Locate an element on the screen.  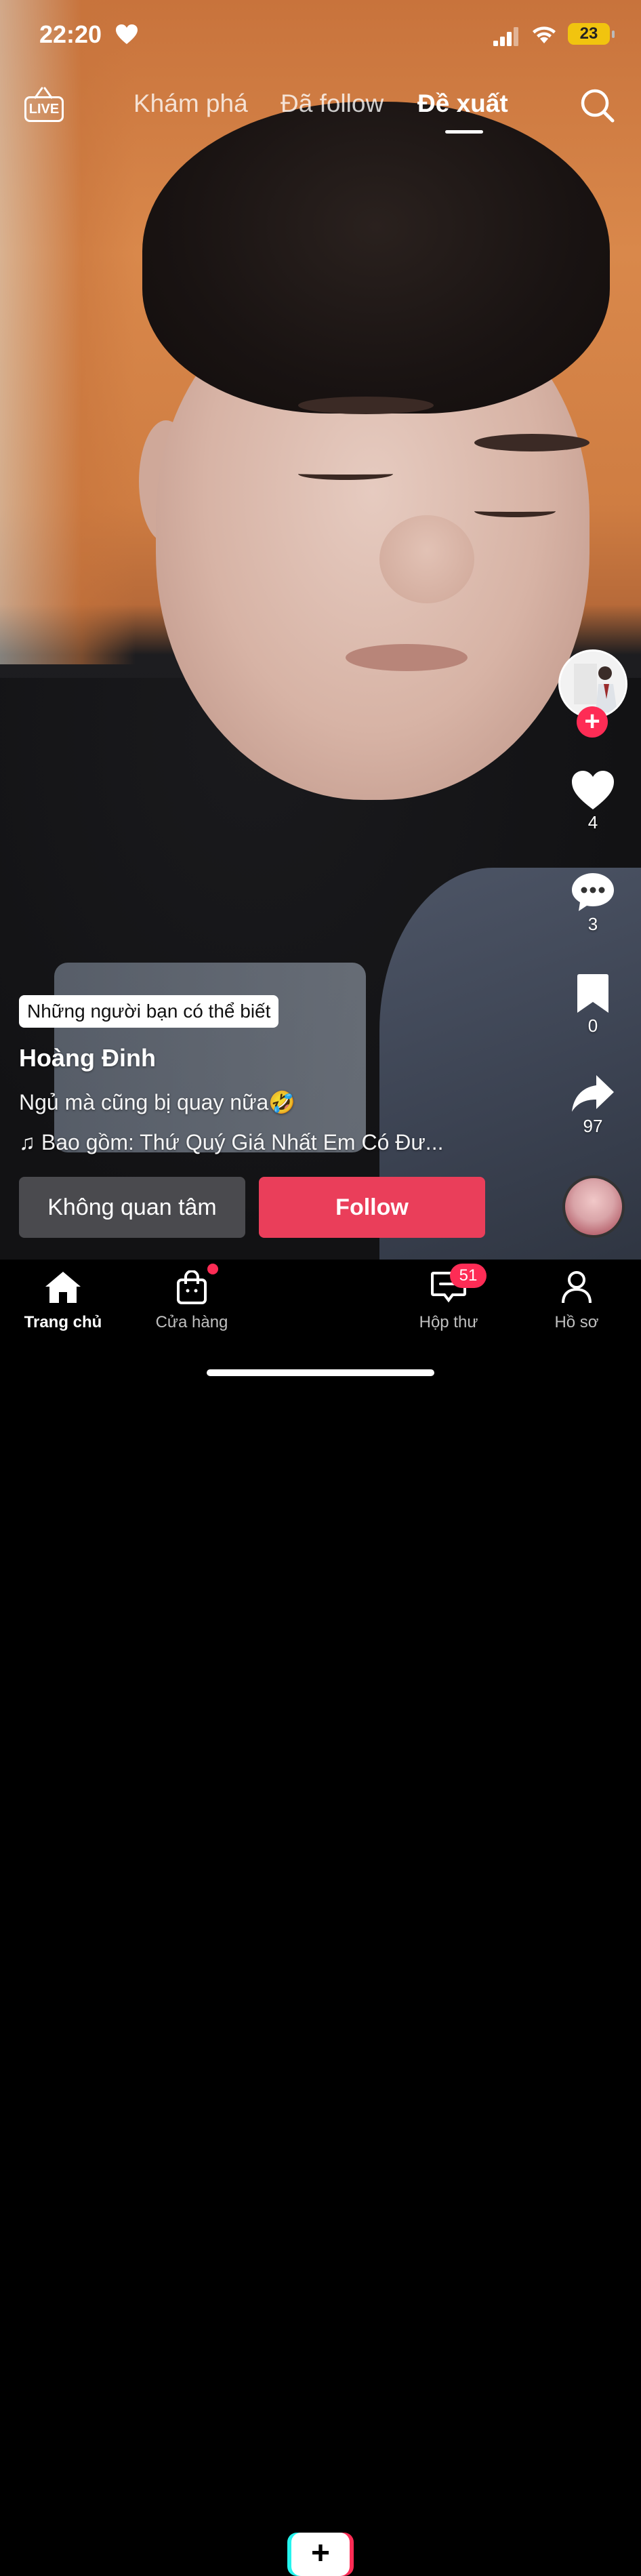
tab-profile: Hồ sơ is located at coordinates (576, 1301).